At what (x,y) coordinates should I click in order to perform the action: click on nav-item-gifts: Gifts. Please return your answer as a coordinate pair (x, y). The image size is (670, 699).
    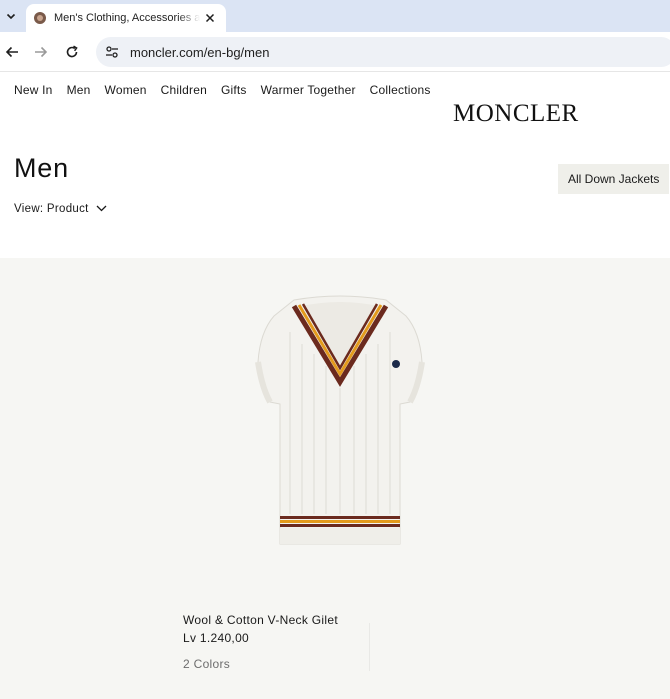
    Looking at the image, I should click on (234, 90).